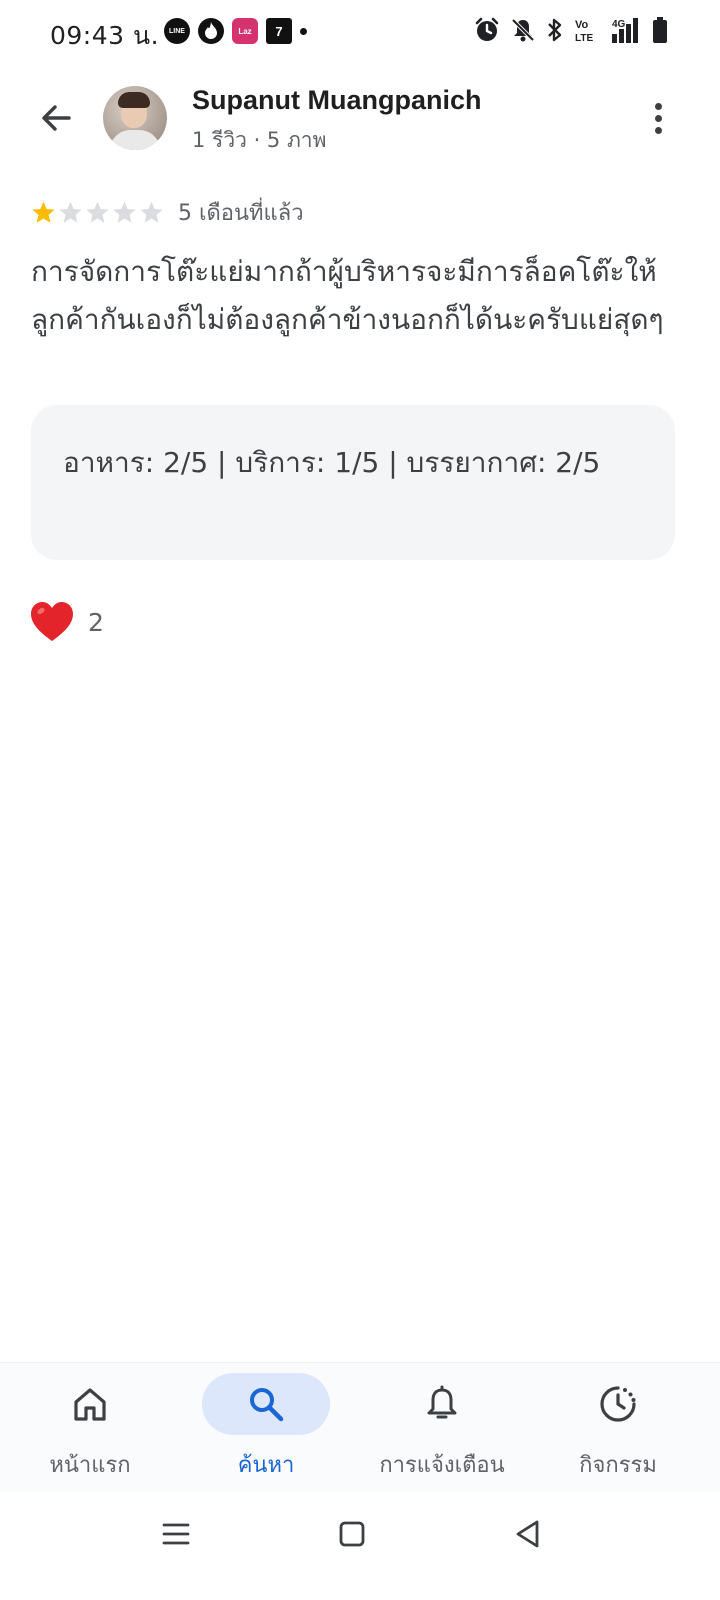  I want to click on nav-label-home: หน้าแรก, so click(90, 1465).